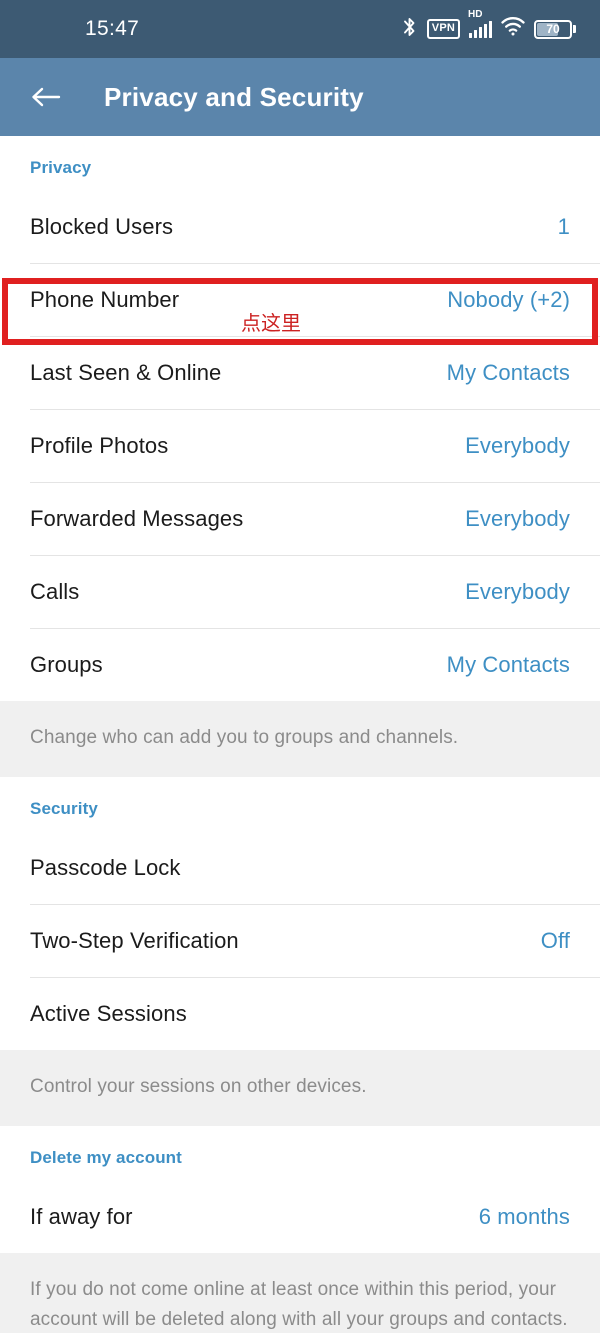  I want to click on hd-icon: HD, so click(475, 14).